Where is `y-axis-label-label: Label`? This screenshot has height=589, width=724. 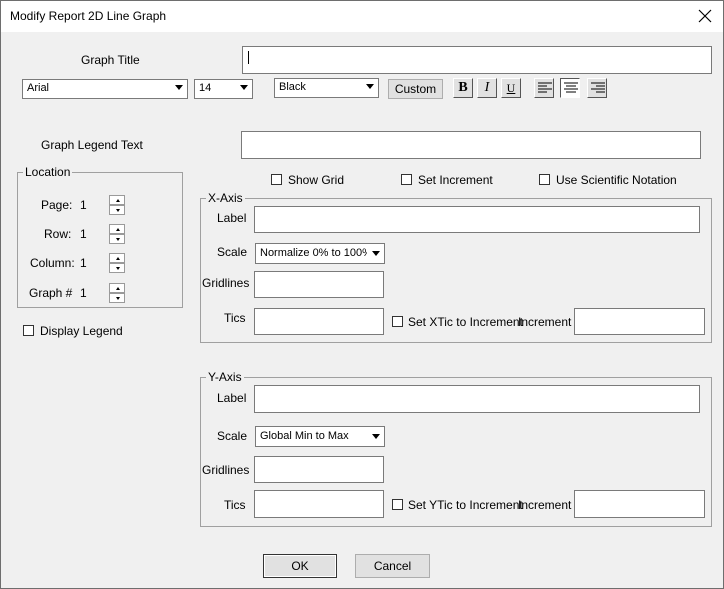
y-axis-label-label: Label is located at coordinates (232, 398).